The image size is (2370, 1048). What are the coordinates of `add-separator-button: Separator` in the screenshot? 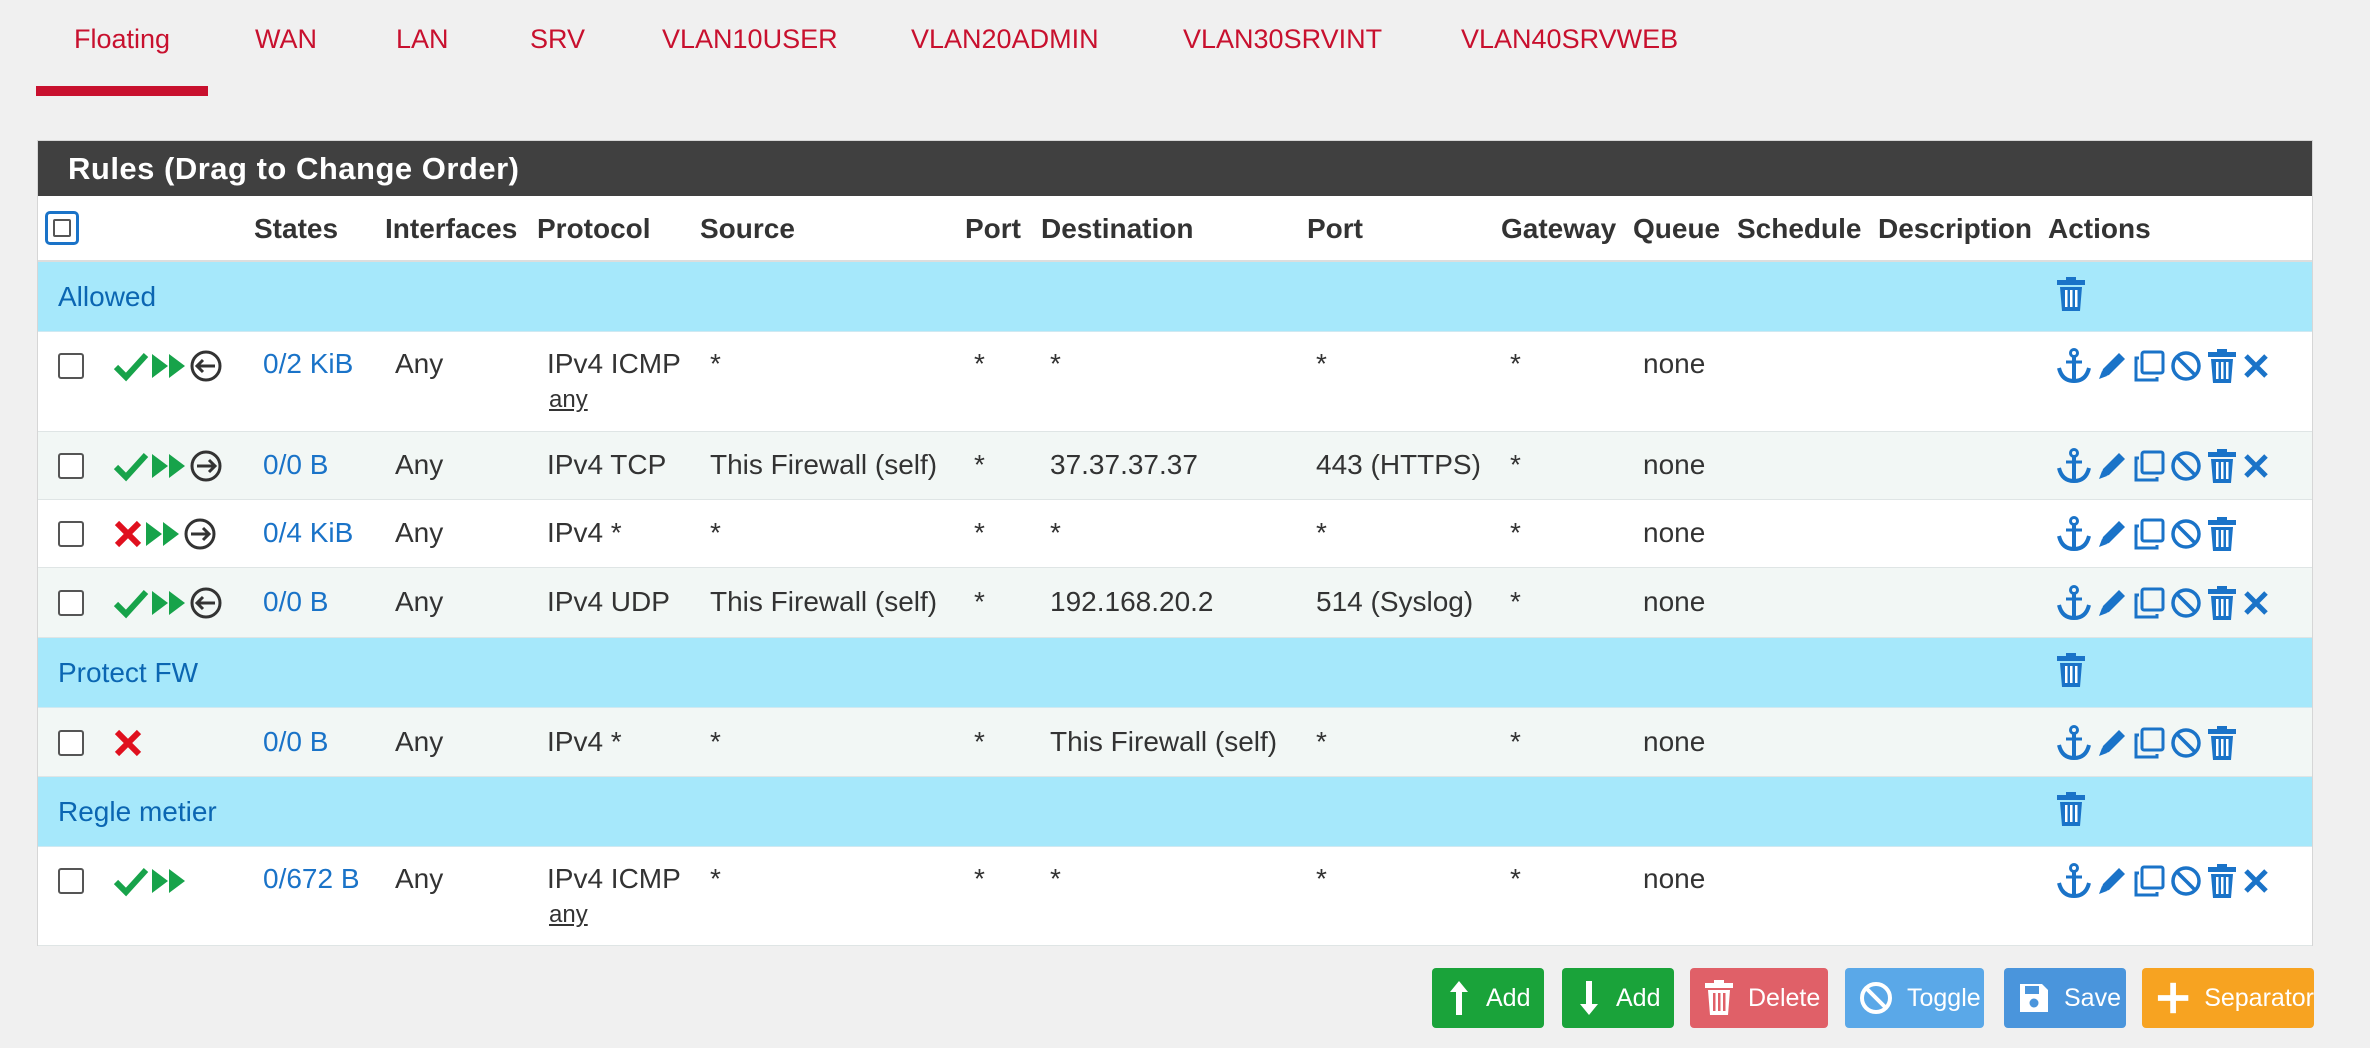 It's located at (2228, 998).